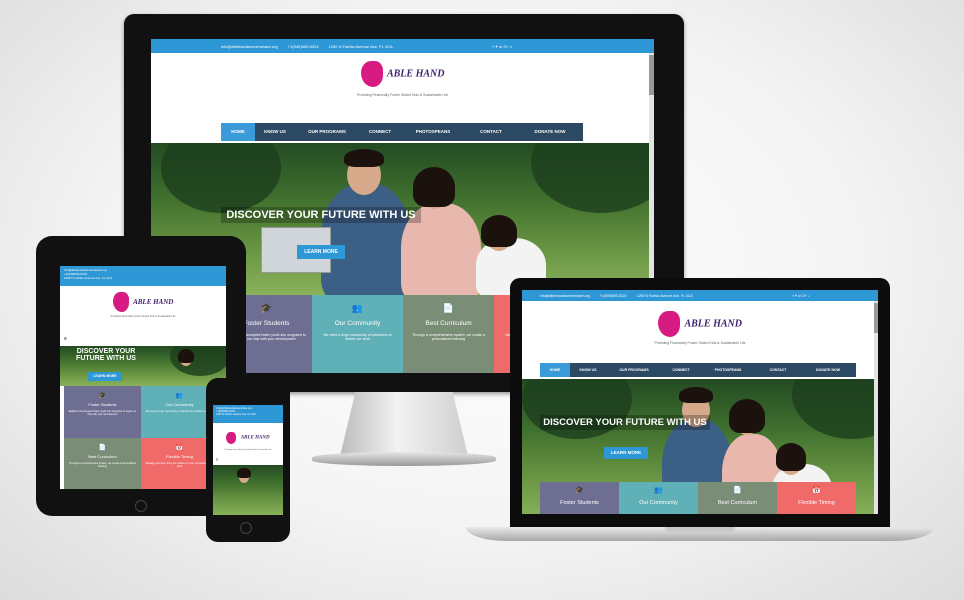 The image size is (964, 600). What do you see at coordinates (143, 340) in the screenshot?
I see `tablet-menu-toggle: ≡` at bounding box center [143, 340].